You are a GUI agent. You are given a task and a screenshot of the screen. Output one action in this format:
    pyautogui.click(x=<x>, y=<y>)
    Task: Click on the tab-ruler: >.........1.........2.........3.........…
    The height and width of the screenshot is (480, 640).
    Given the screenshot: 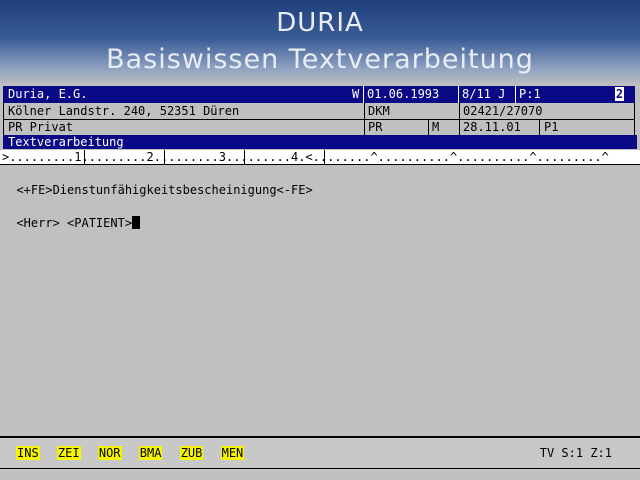 What is the action you would take?
    pyautogui.click(x=320, y=157)
    